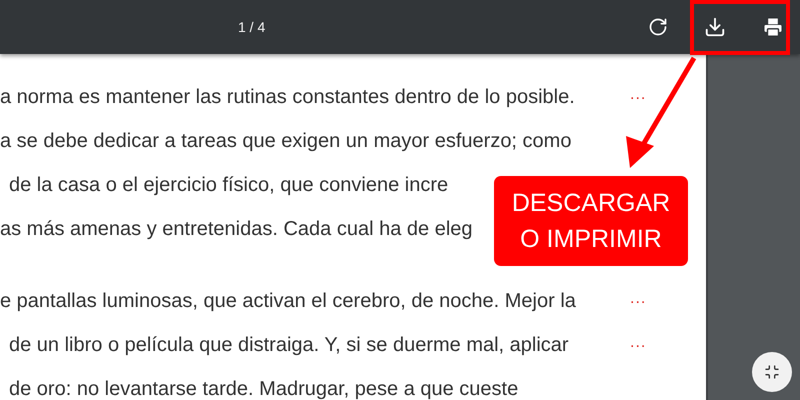  What do you see at coordinates (263, 389) in the screenshot?
I see `document-text-line: de oro: no levantarse tarde. Madrugar, pese a que cueste` at bounding box center [263, 389].